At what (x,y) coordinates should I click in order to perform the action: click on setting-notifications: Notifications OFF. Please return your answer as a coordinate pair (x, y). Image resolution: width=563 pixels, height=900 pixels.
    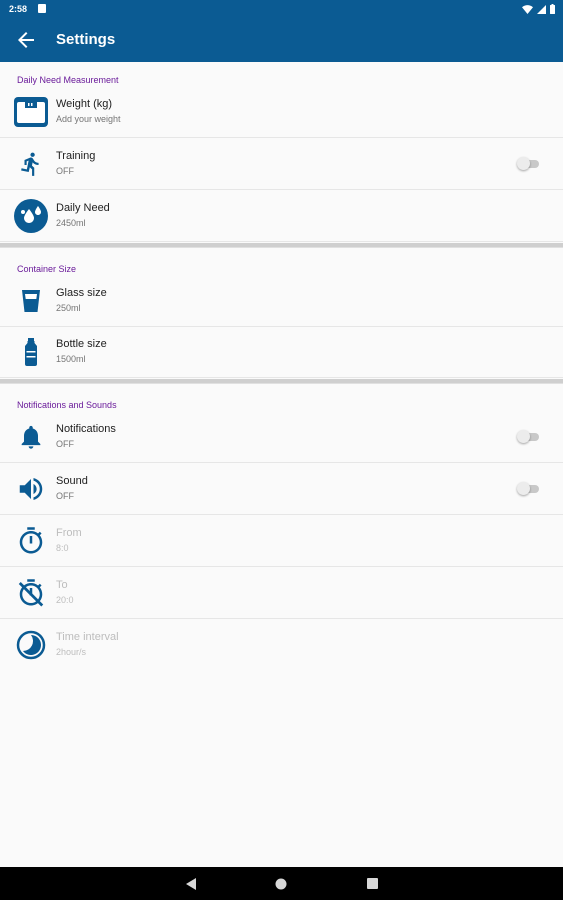
    Looking at the image, I should click on (281, 437).